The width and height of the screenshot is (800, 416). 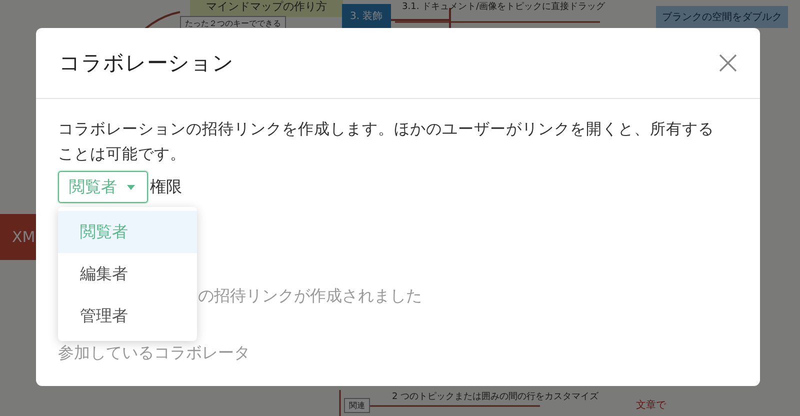 What do you see at coordinates (154, 353) in the screenshot?
I see `collaborators-heading: 参加しているコラボレータ` at bounding box center [154, 353].